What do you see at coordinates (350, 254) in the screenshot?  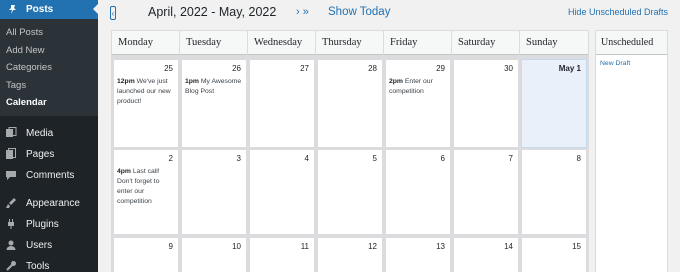 I see `calendar-day: 12` at bounding box center [350, 254].